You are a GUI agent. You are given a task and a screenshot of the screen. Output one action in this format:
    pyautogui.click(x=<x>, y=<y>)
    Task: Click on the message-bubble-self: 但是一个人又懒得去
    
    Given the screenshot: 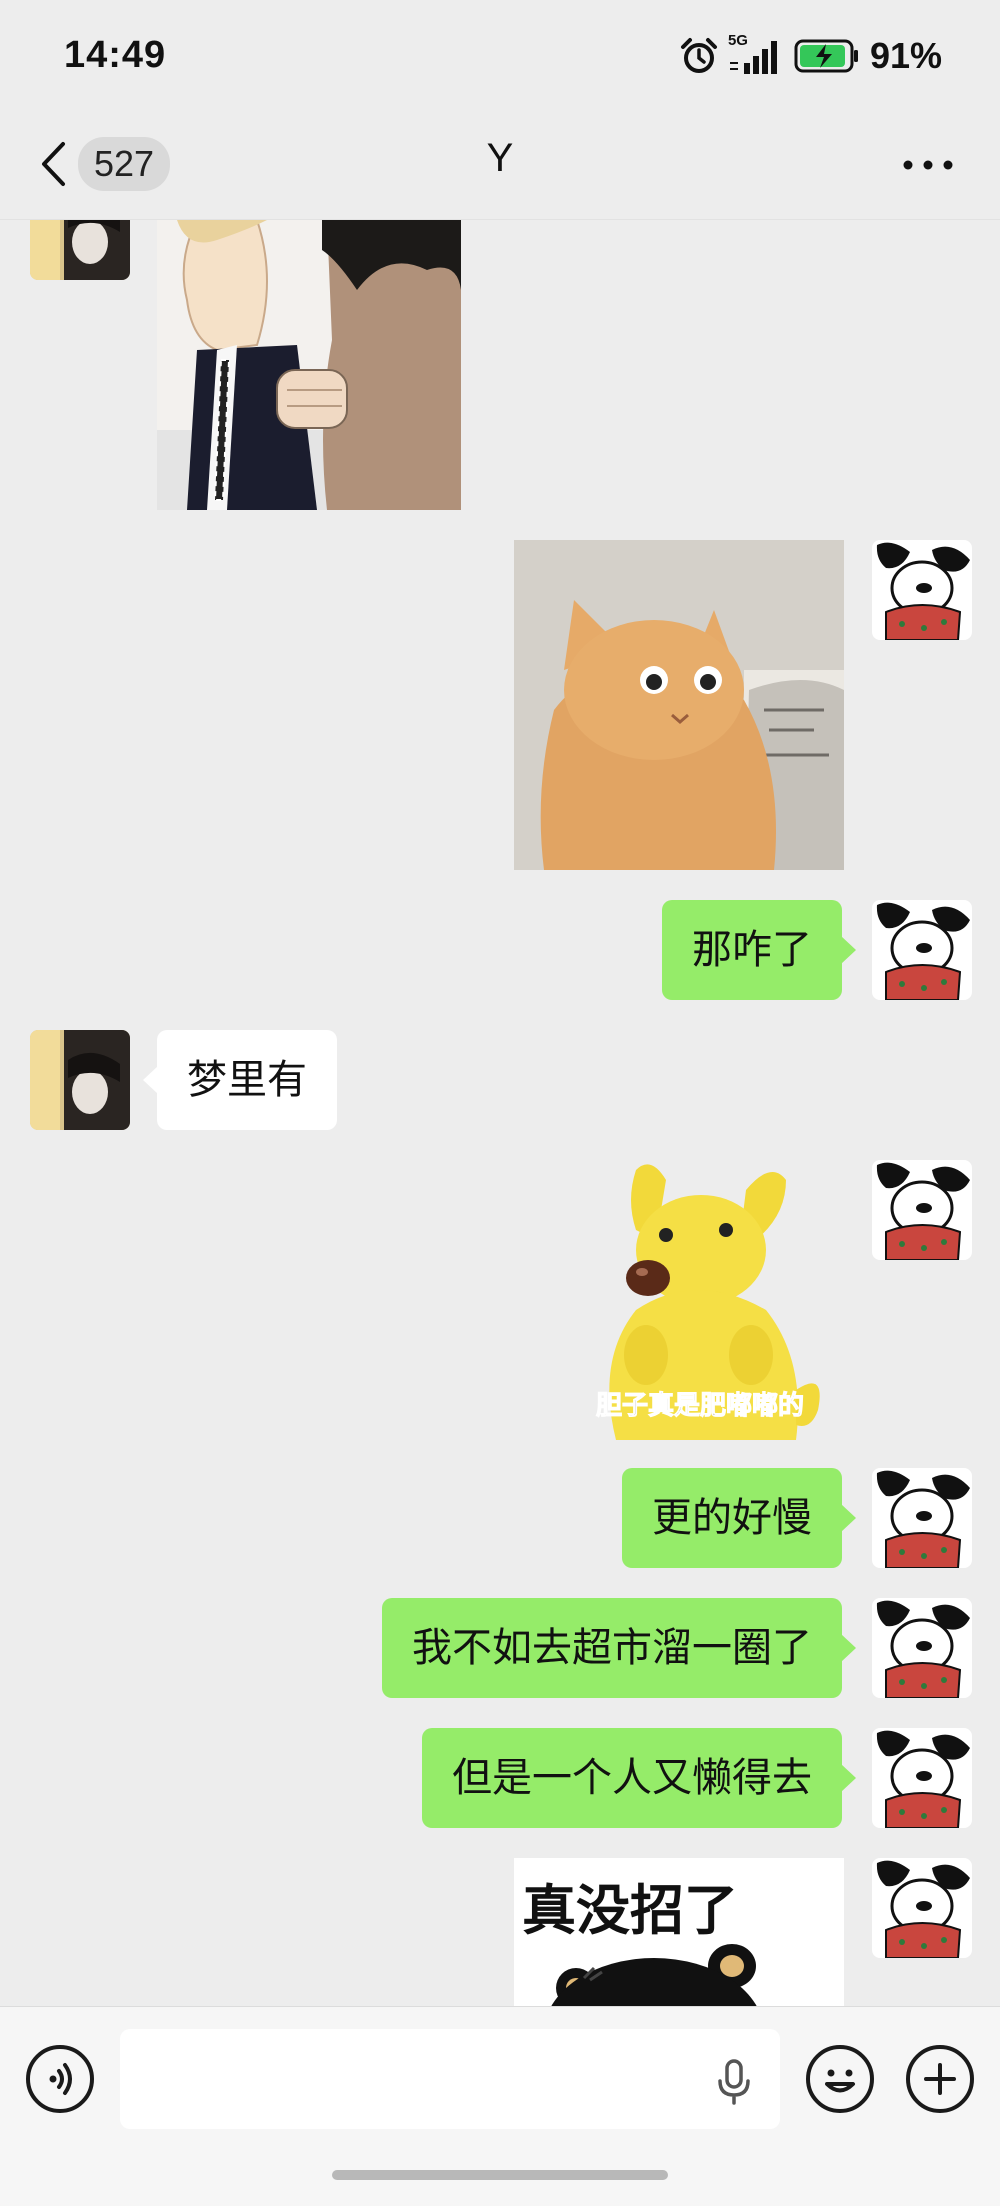 What is the action you would take?
    pyautogui.click(x=639, y=1778)
    